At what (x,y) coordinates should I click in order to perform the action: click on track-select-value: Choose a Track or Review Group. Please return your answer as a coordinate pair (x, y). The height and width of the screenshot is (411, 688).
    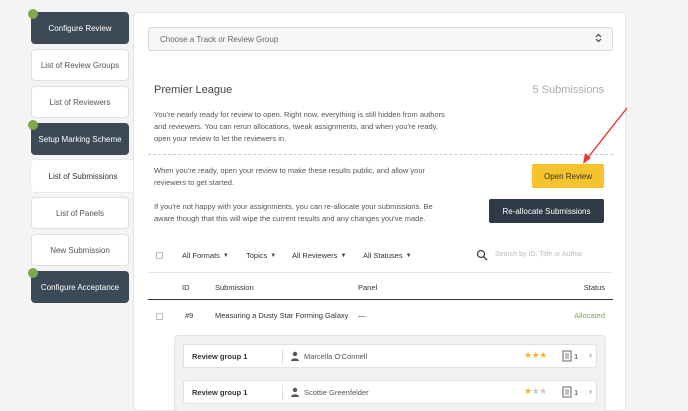
    Looking at the image, I should click on (219, 39).